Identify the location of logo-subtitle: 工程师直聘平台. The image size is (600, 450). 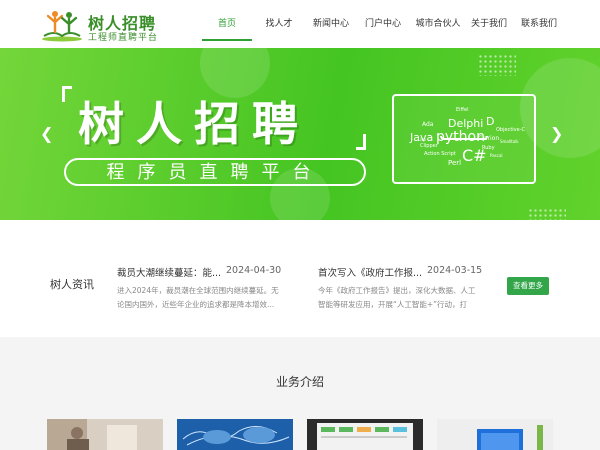
(123, 38).